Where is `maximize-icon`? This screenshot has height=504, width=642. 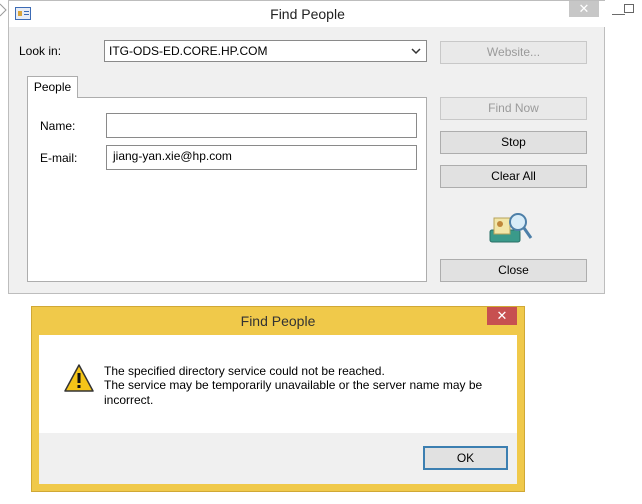
maximize-icon is located at coordinates (629, 8).